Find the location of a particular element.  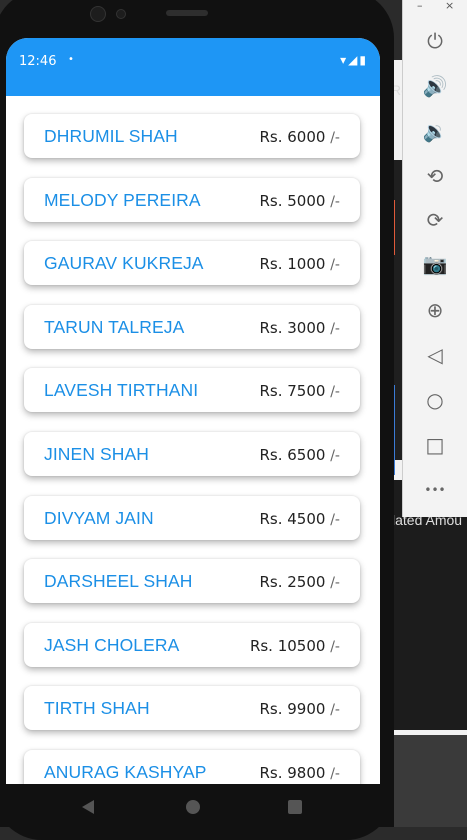

amount: Rs. 5000 /- is located at coordinates (299, 201).